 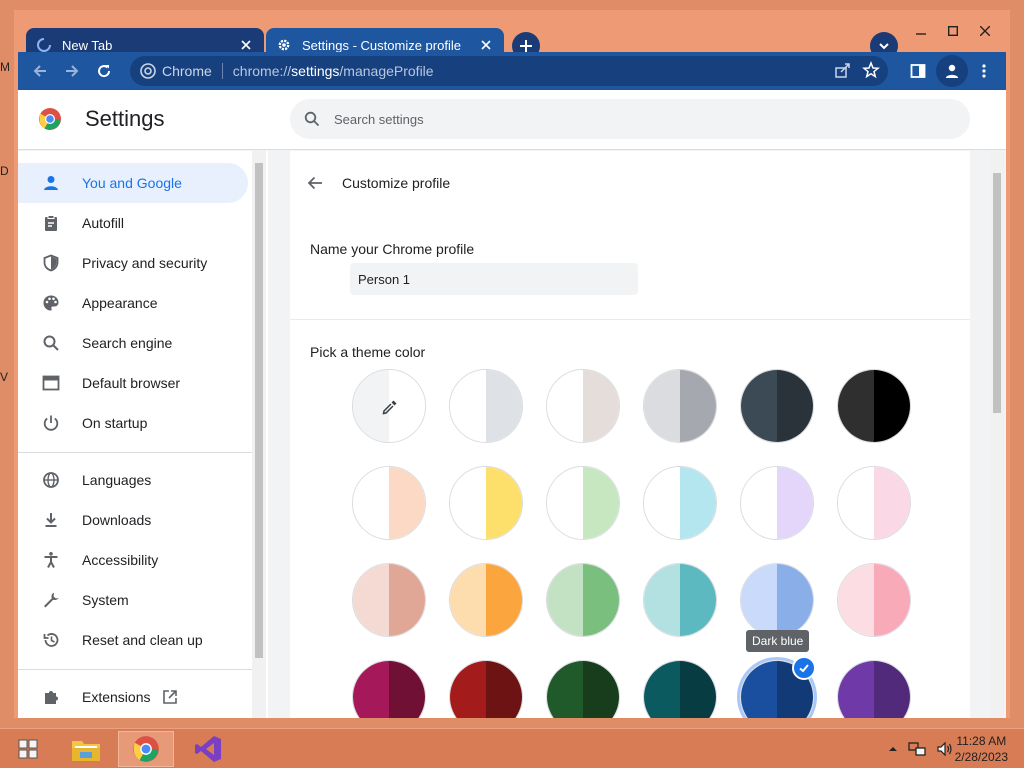 What do you see at coordinates (804, 668) in the screenshot?
I see `check-icon` at bounding box center [804, 668].